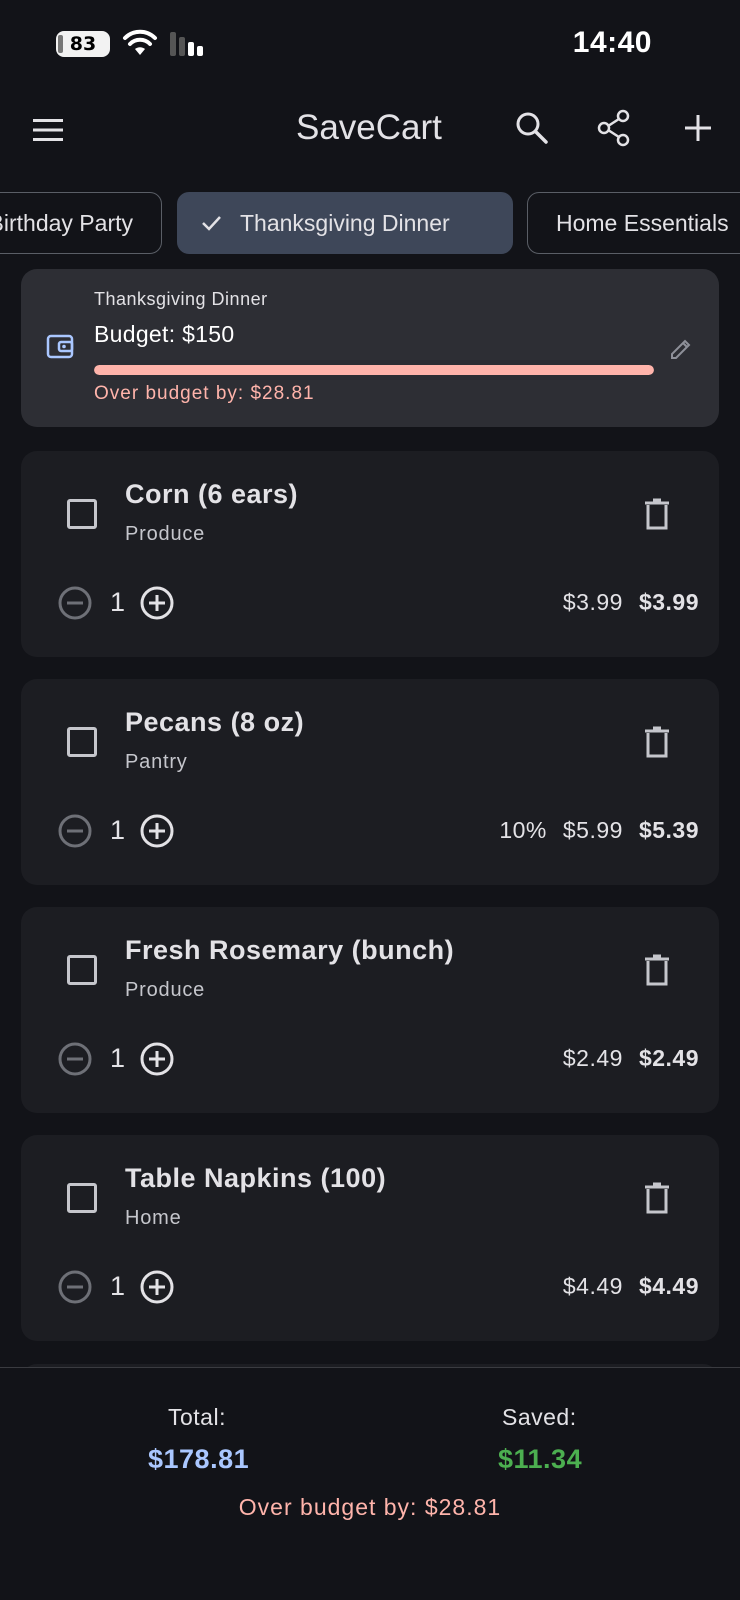 The width and height of the screenshot is (740, 1600). I want to click on footer-over-budget-text: Over budget by: $28.81, so click(370, 1507).